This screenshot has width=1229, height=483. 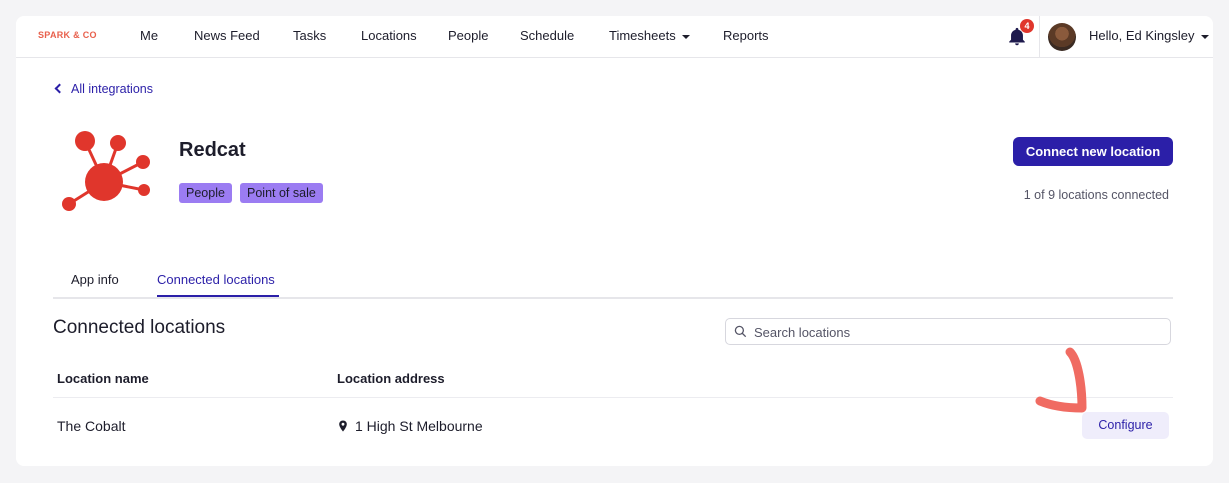 What do you see at coordinates (613, 281) in the screenshot?
I see `tab-bar: App info Connected locations` at bounding box center [613, 281].